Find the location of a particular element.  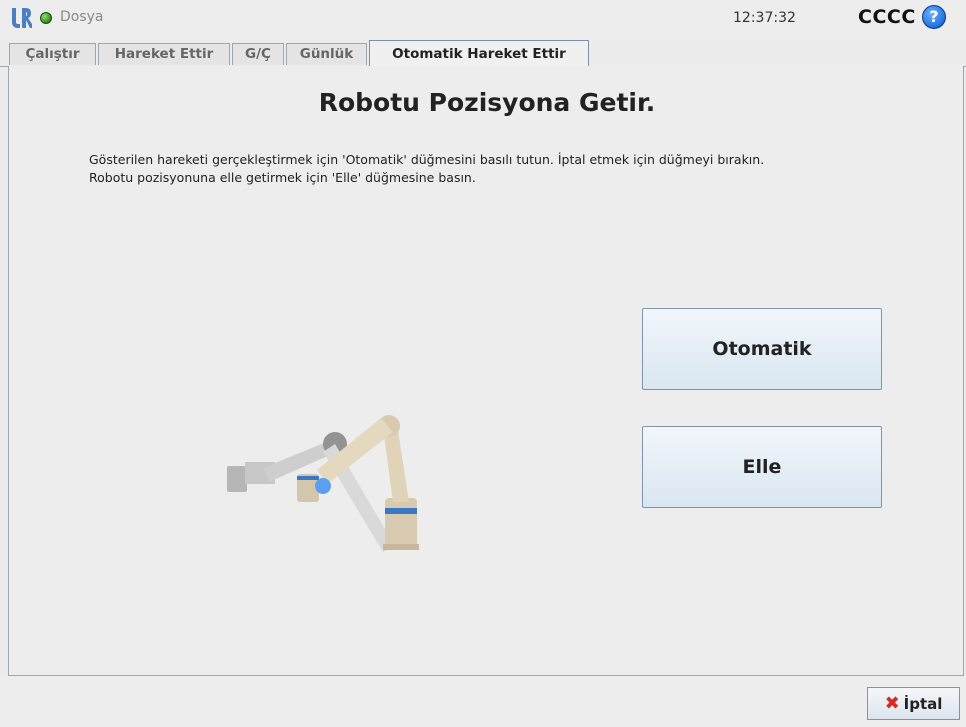

manual-button: Elle is located at coordinates (762, 467).